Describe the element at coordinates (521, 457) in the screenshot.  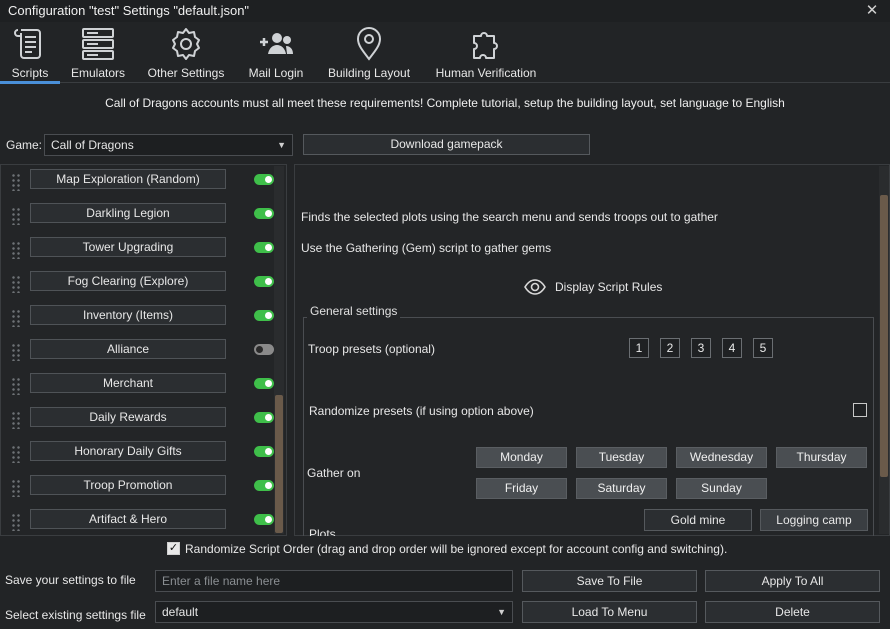
I see `day-monday-button: Monday` at that location.